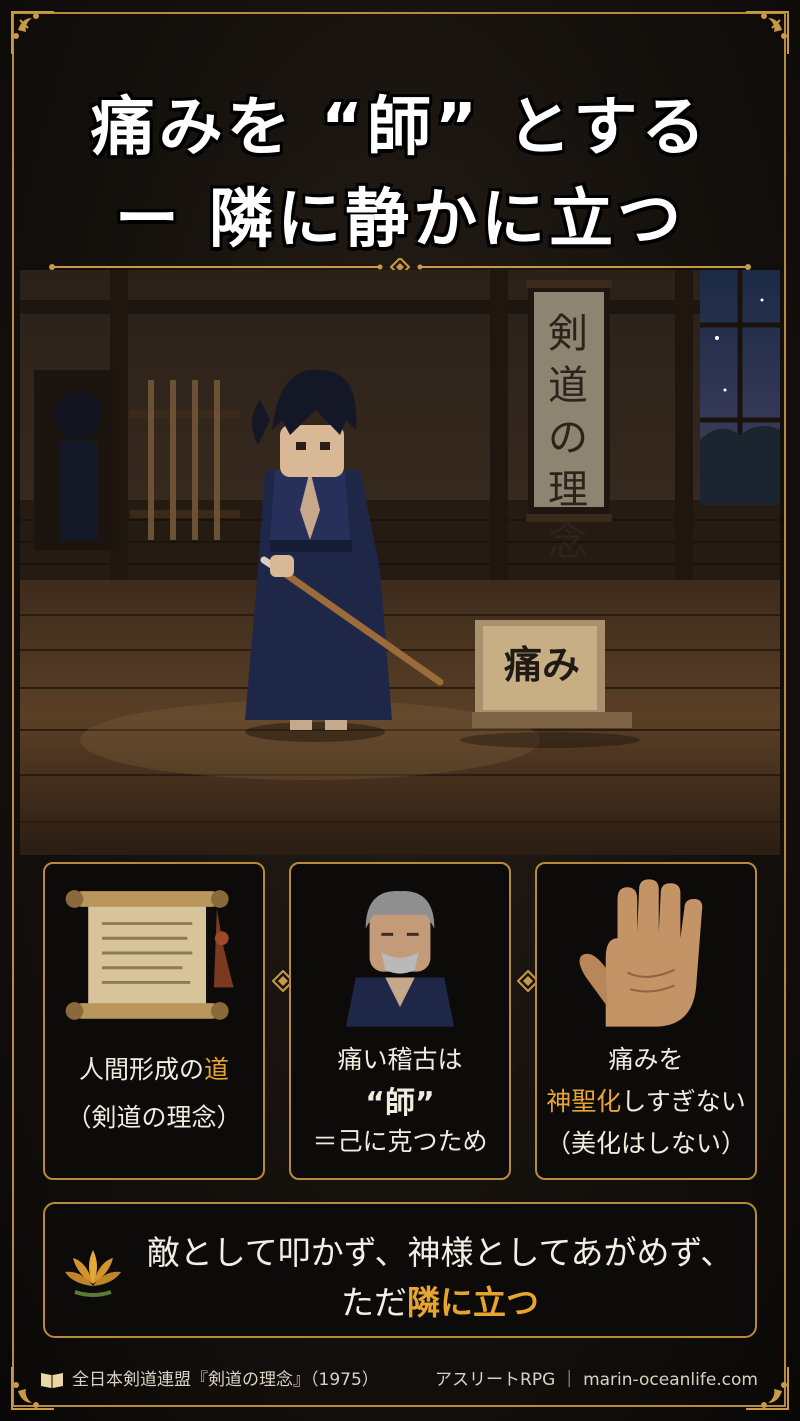 This screenshot has height=1421, width=800. What do you see at coordinates (217, 1069) in the screenshot?
I see `card1-line1-highlight: 道` at bounding box center [217, 1069].